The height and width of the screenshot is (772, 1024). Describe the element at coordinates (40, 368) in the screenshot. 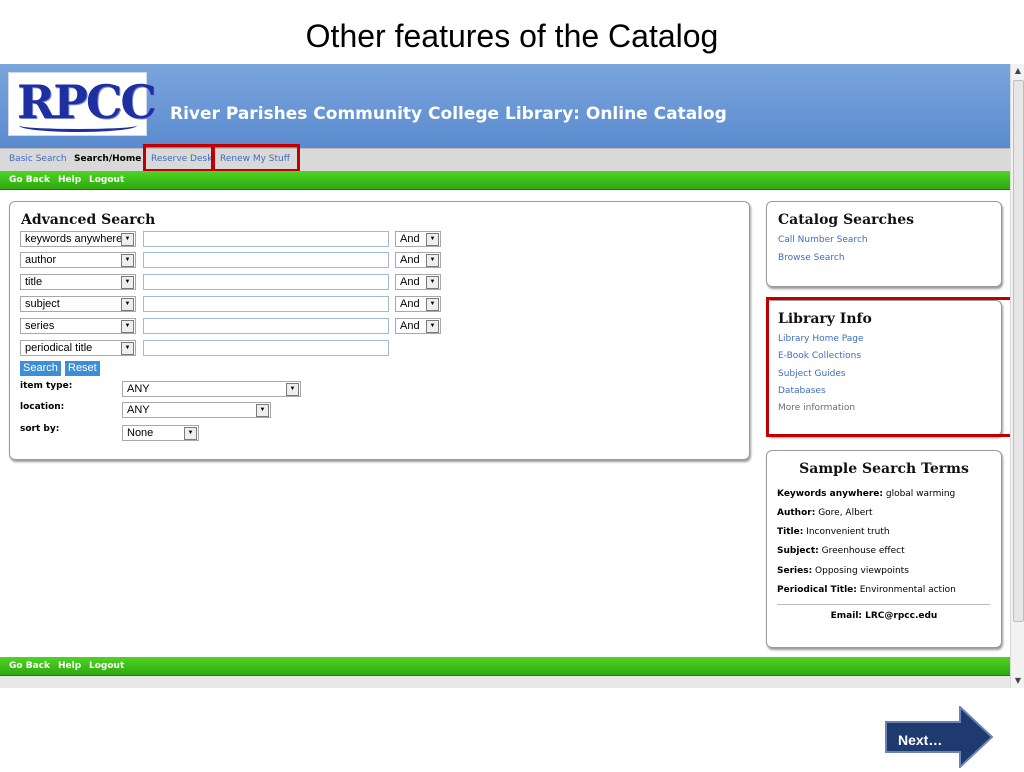

I see `search-button: Search` at that location.